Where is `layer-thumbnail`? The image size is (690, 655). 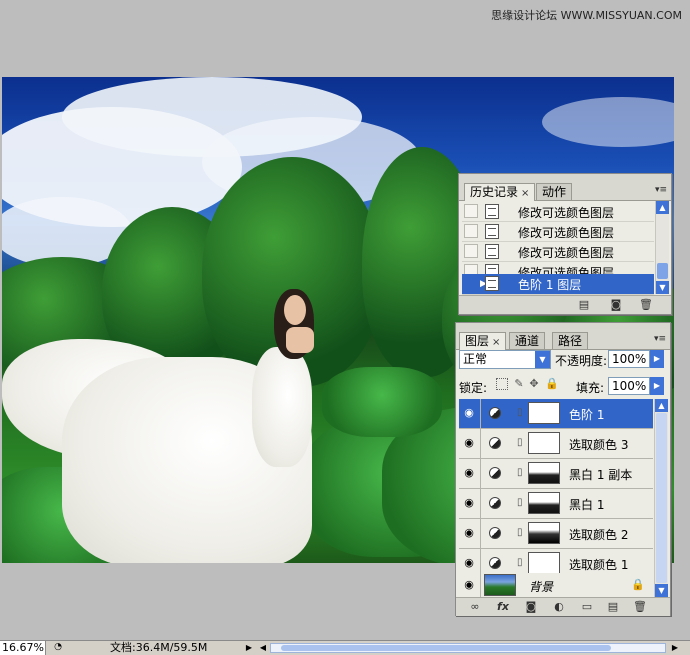 layer-thumbnail is located at coordinates (500, 585).